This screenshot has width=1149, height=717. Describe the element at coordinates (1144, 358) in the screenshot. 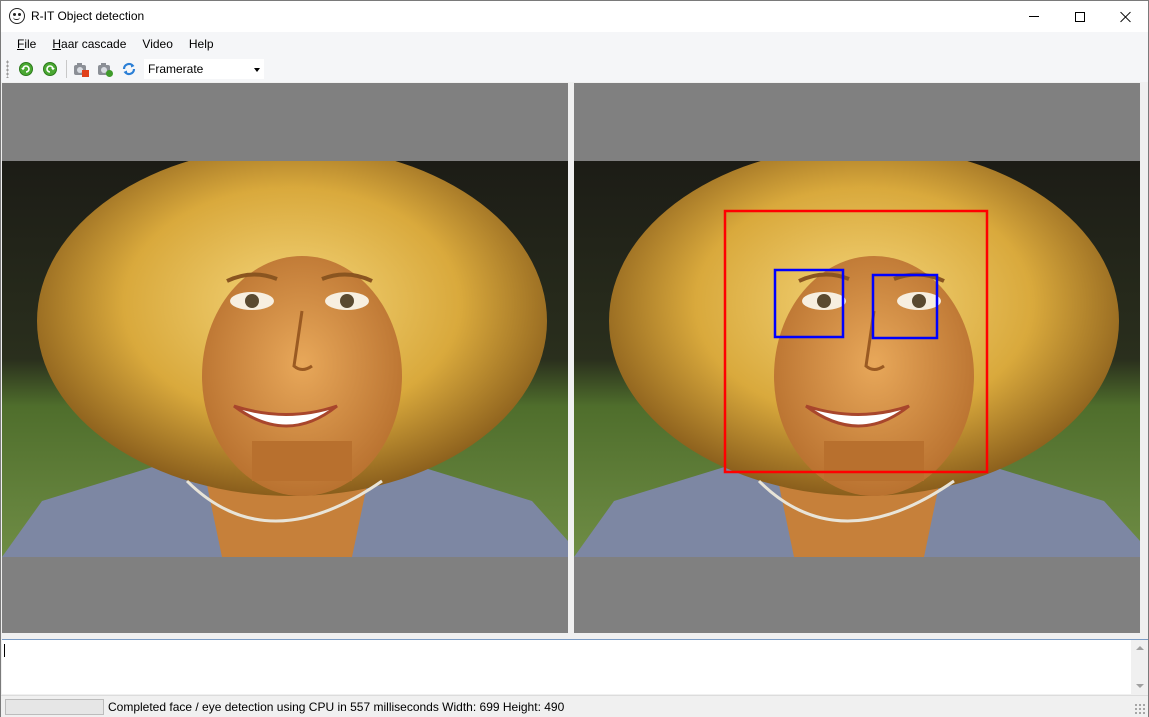

I see `window-right-edge` at that location.